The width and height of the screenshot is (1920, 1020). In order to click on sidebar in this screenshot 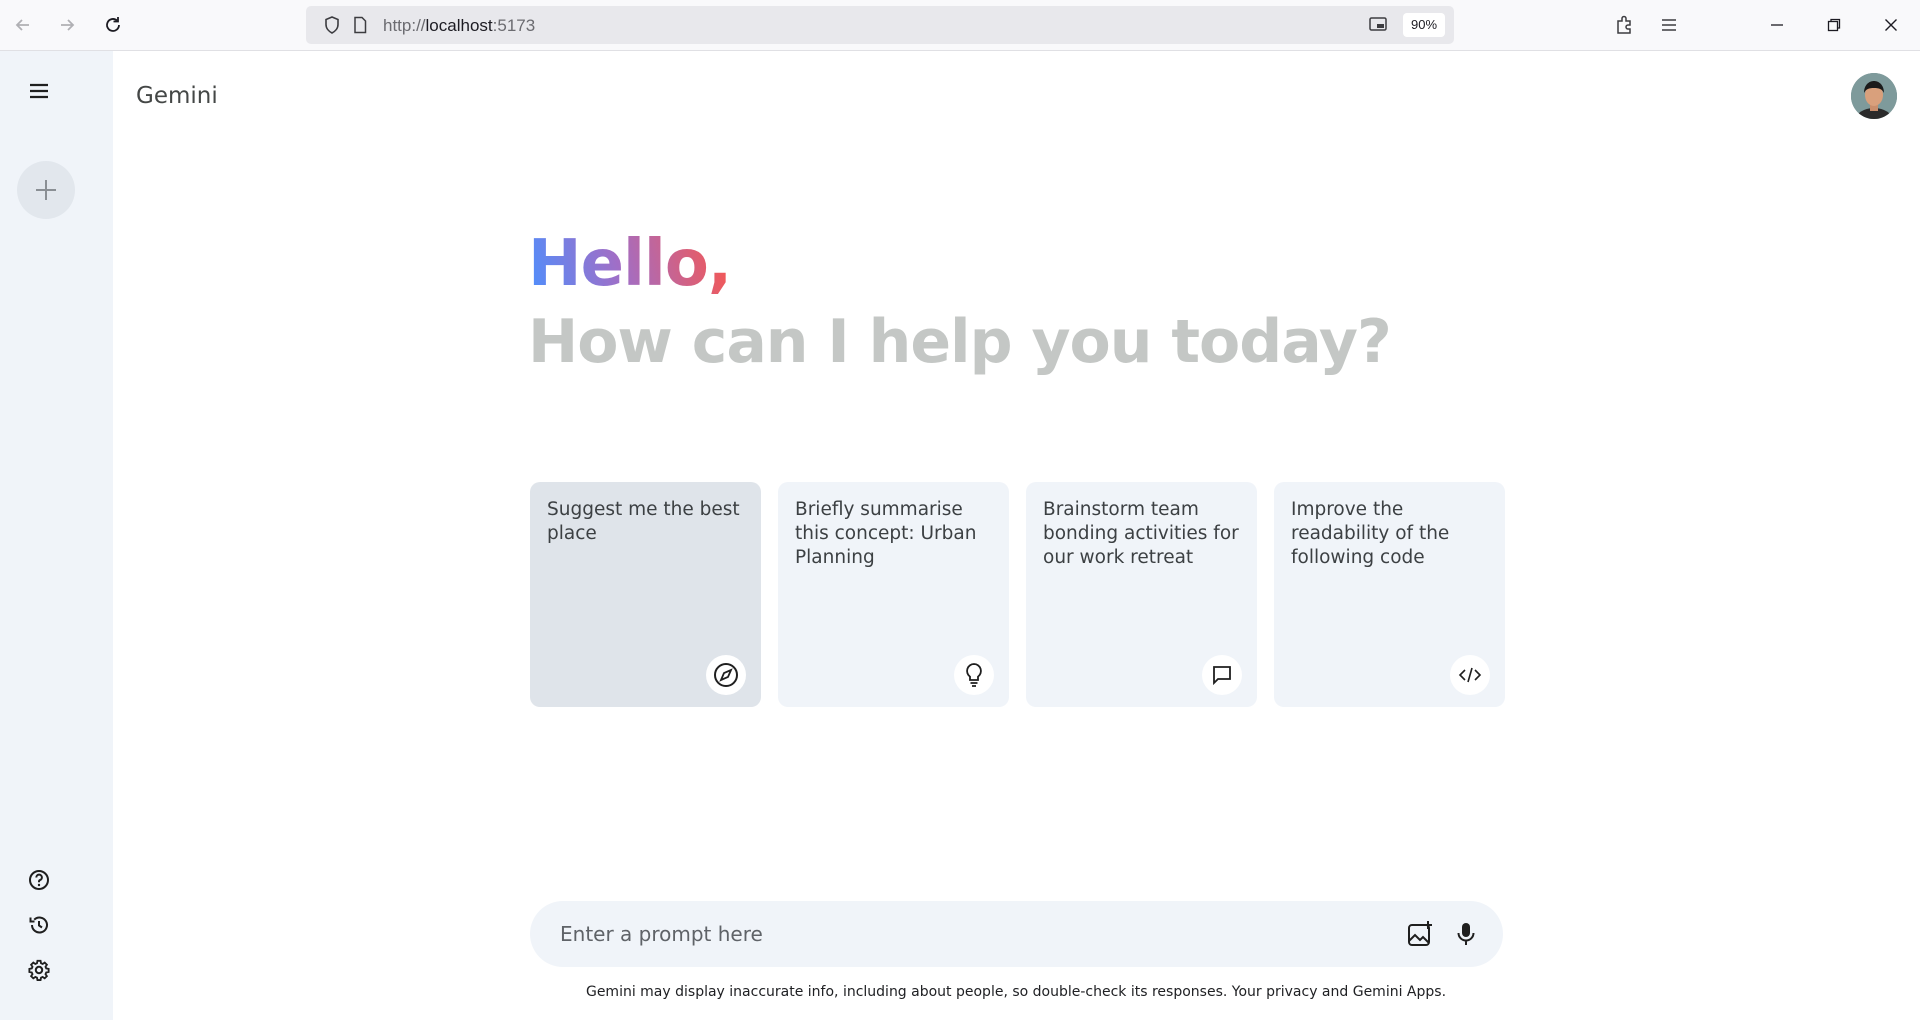, I will do `click(56, 535)`.